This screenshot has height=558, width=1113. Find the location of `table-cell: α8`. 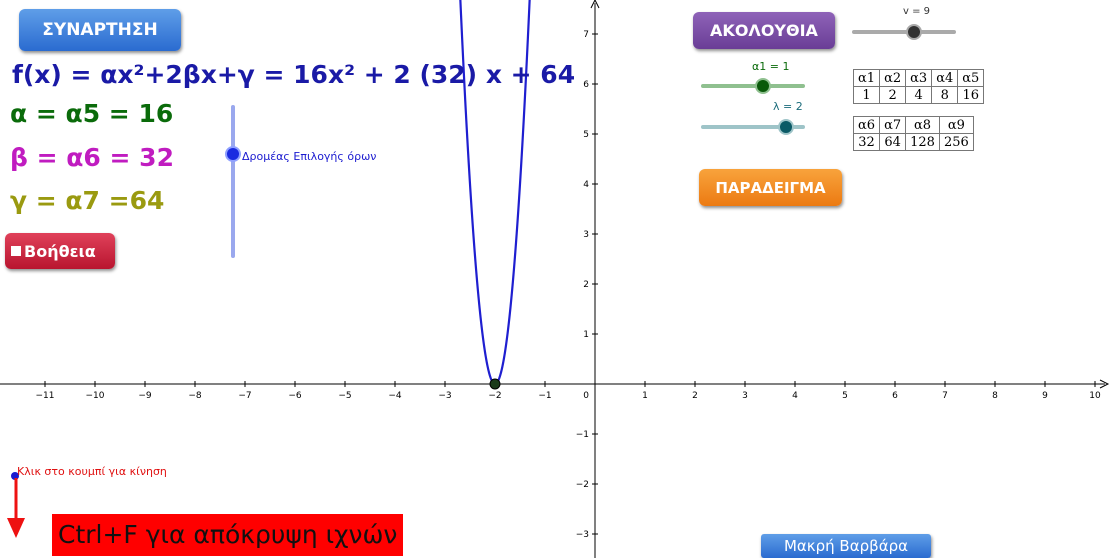

table-cell: α8 is located at coordinates (922, 125).